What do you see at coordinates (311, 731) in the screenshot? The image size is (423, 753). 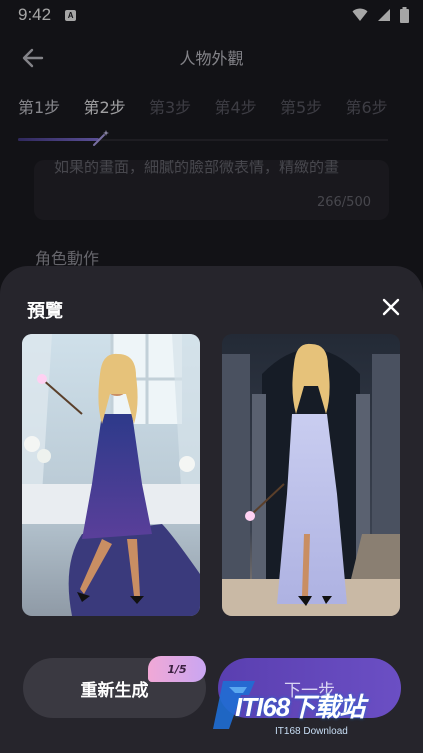 I see `watermark-subtext: IT168 Download` at bounding box center [311, 731].